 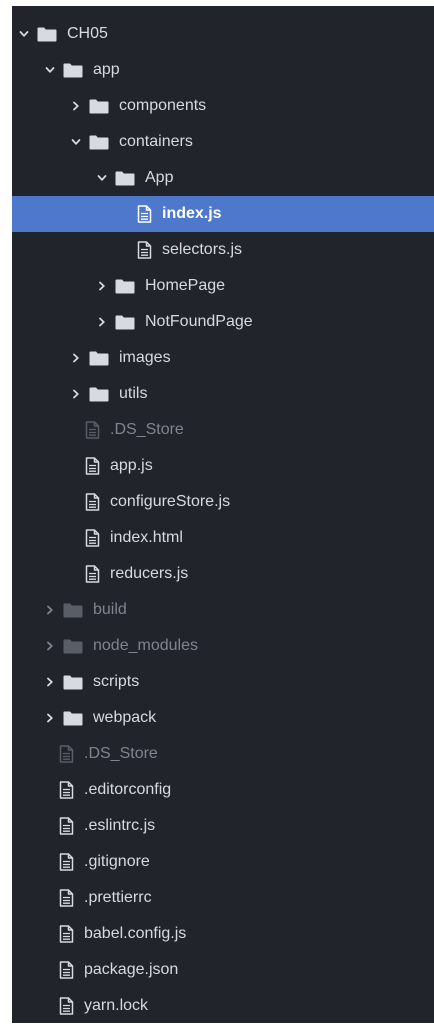 What do you see at coordinates (223, 358) in the screenshot?
I see `tree-folder-row: images` at bounding box center [223, 358].